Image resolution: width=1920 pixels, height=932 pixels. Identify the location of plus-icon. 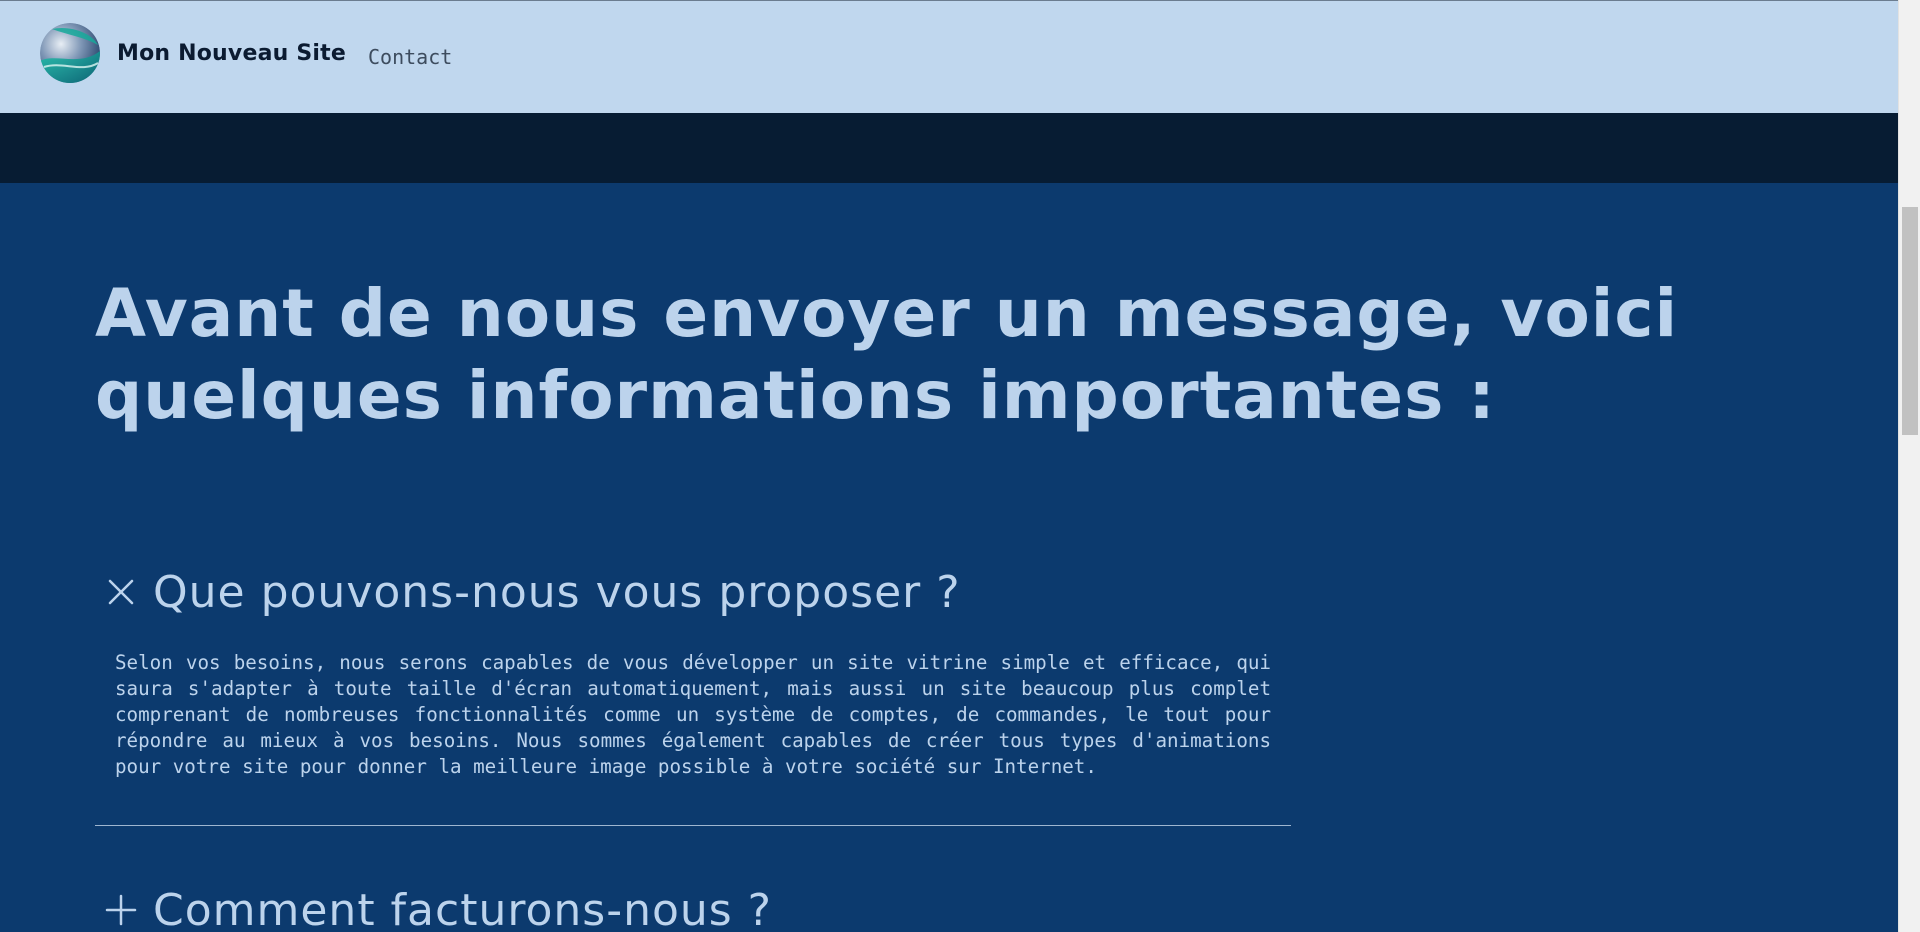
(121, 910).